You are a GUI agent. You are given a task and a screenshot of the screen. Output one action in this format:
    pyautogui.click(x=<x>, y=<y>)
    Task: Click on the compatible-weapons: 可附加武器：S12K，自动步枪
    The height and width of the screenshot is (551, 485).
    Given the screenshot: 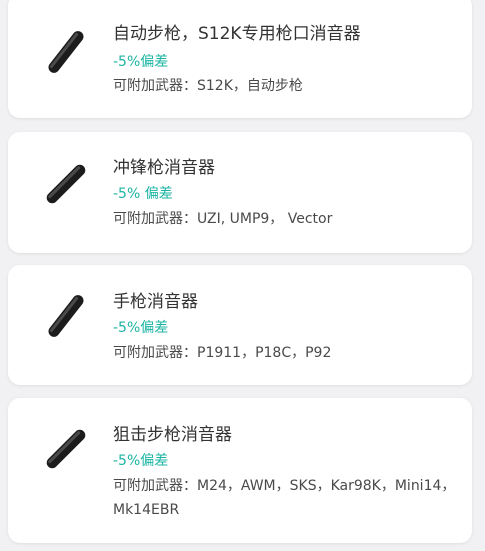 What is the action you would take?
    pyautogui.click(x=208, y=86)
    